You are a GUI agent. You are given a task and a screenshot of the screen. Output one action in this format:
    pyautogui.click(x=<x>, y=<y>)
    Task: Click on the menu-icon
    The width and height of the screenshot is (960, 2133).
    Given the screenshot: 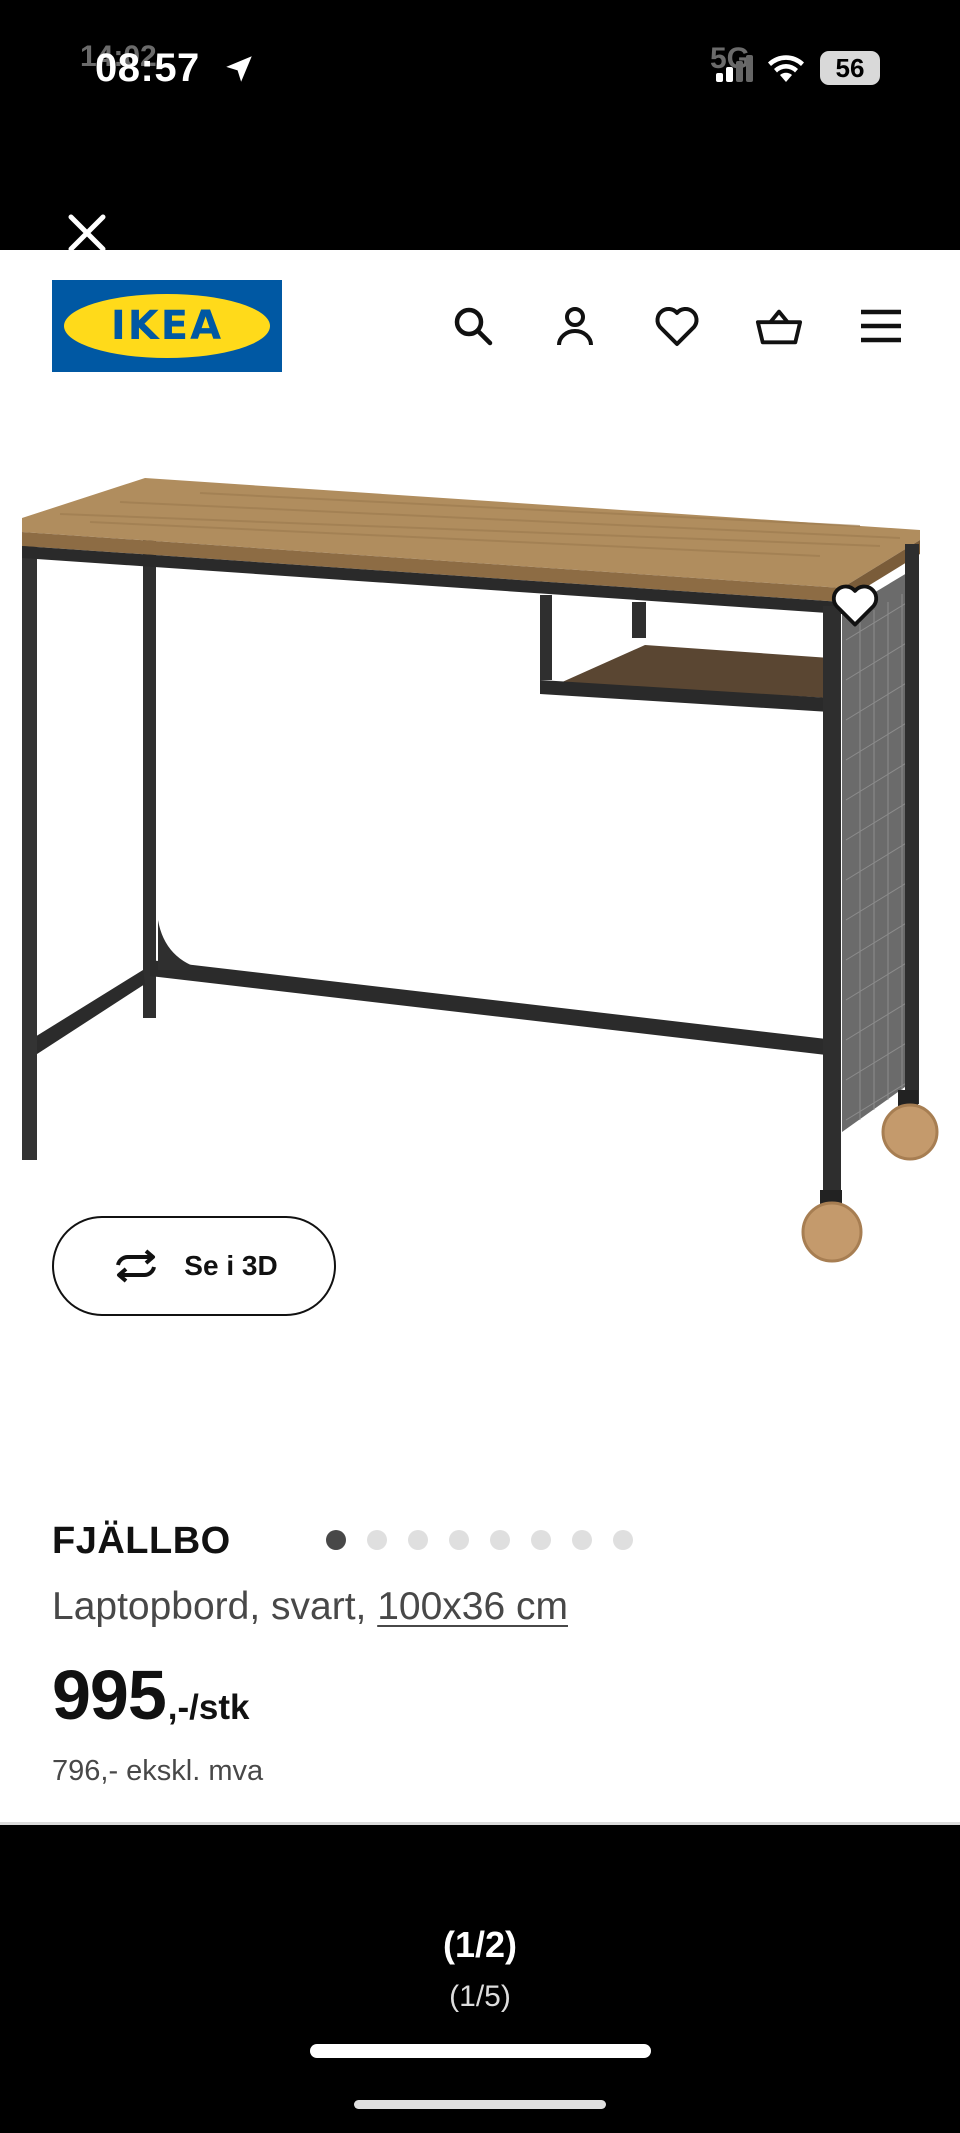 What is the action you would take?
    pyautogui.click(x=881, y=326)
    